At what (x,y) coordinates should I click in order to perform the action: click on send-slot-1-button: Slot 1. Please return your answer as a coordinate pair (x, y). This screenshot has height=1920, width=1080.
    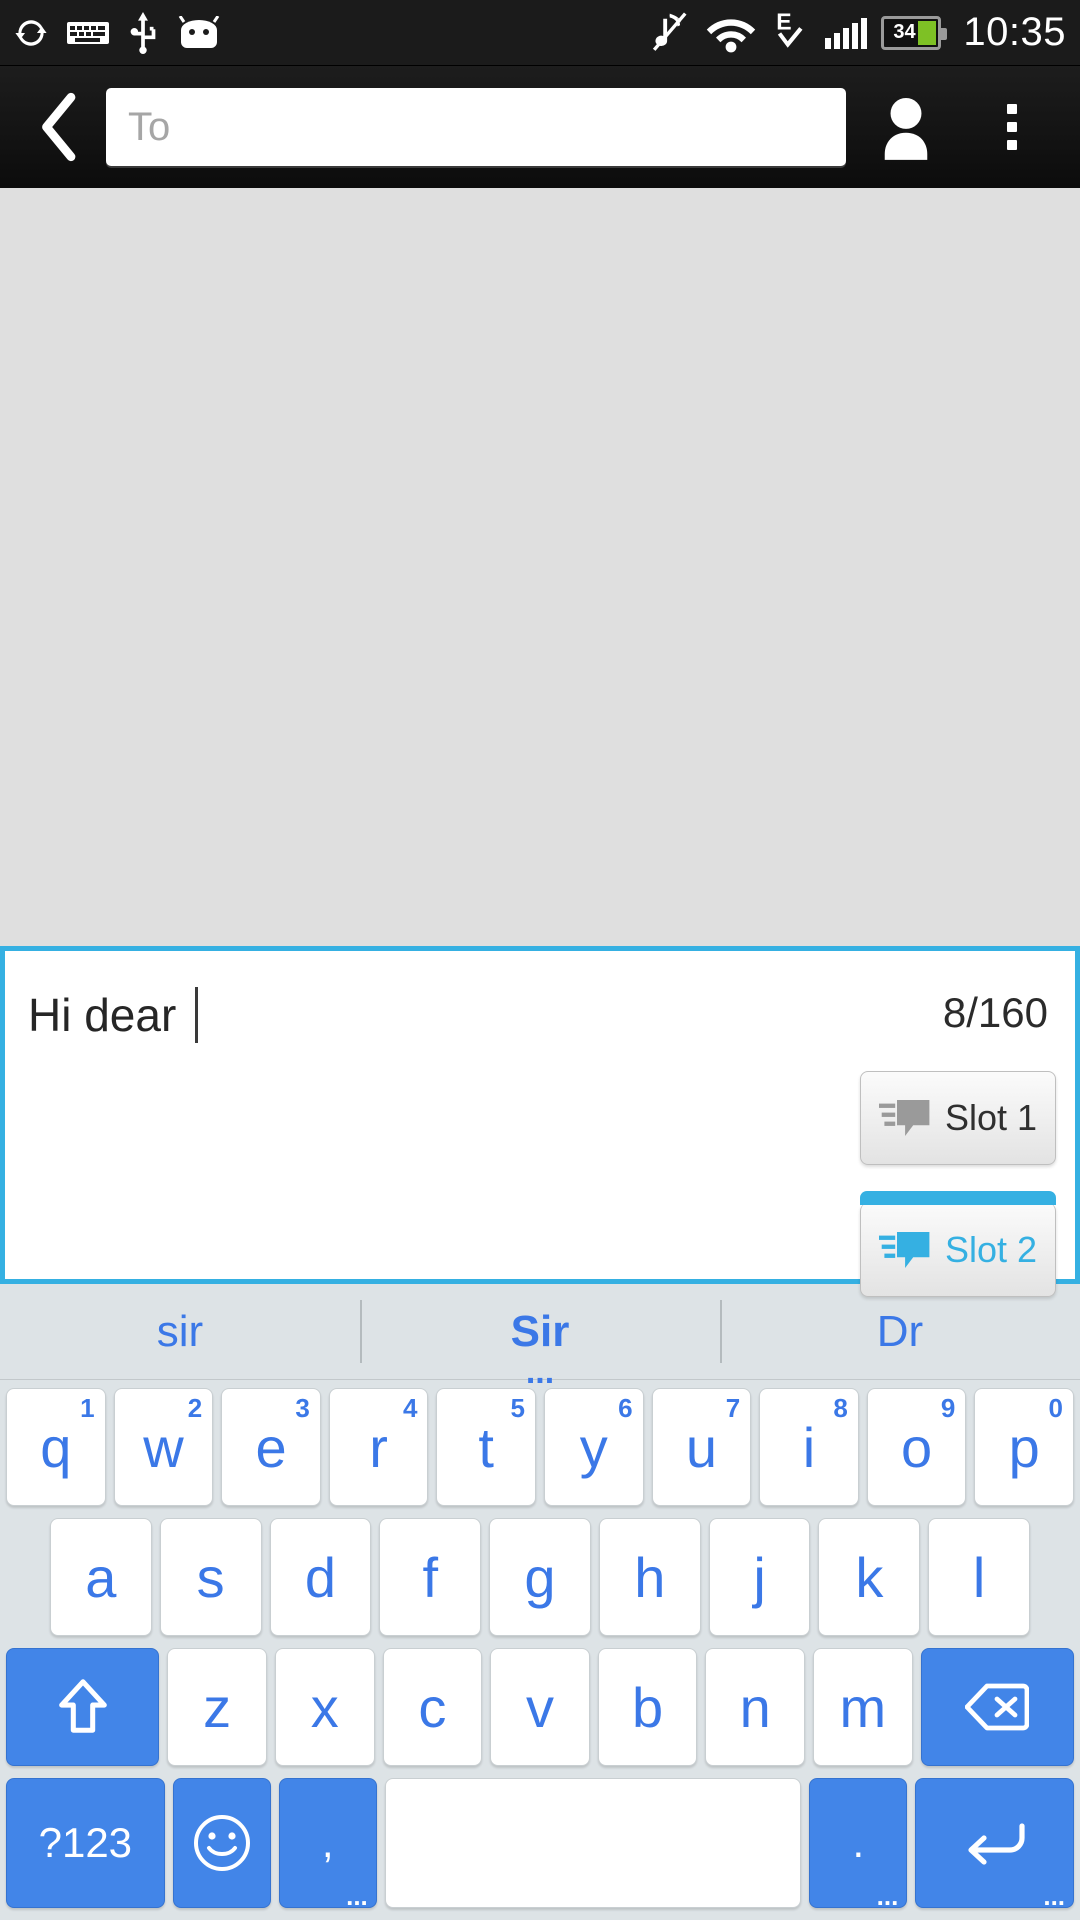
    Looking at the image, I should click on (958, 1118).